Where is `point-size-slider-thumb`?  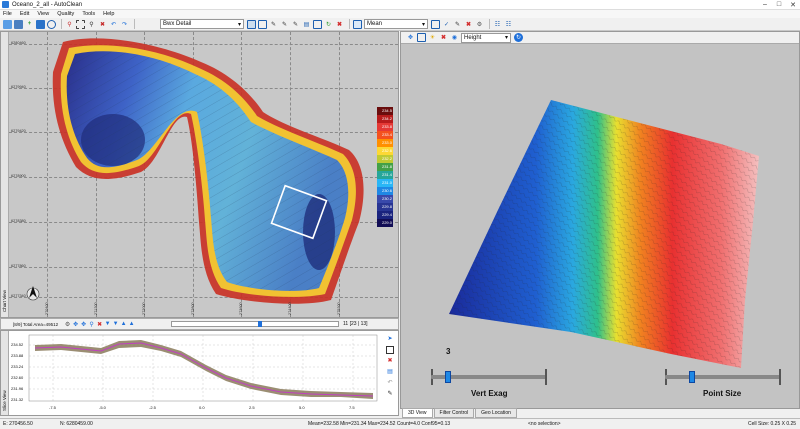
point-size-slider-thumb is located at coordinates (691, 377).